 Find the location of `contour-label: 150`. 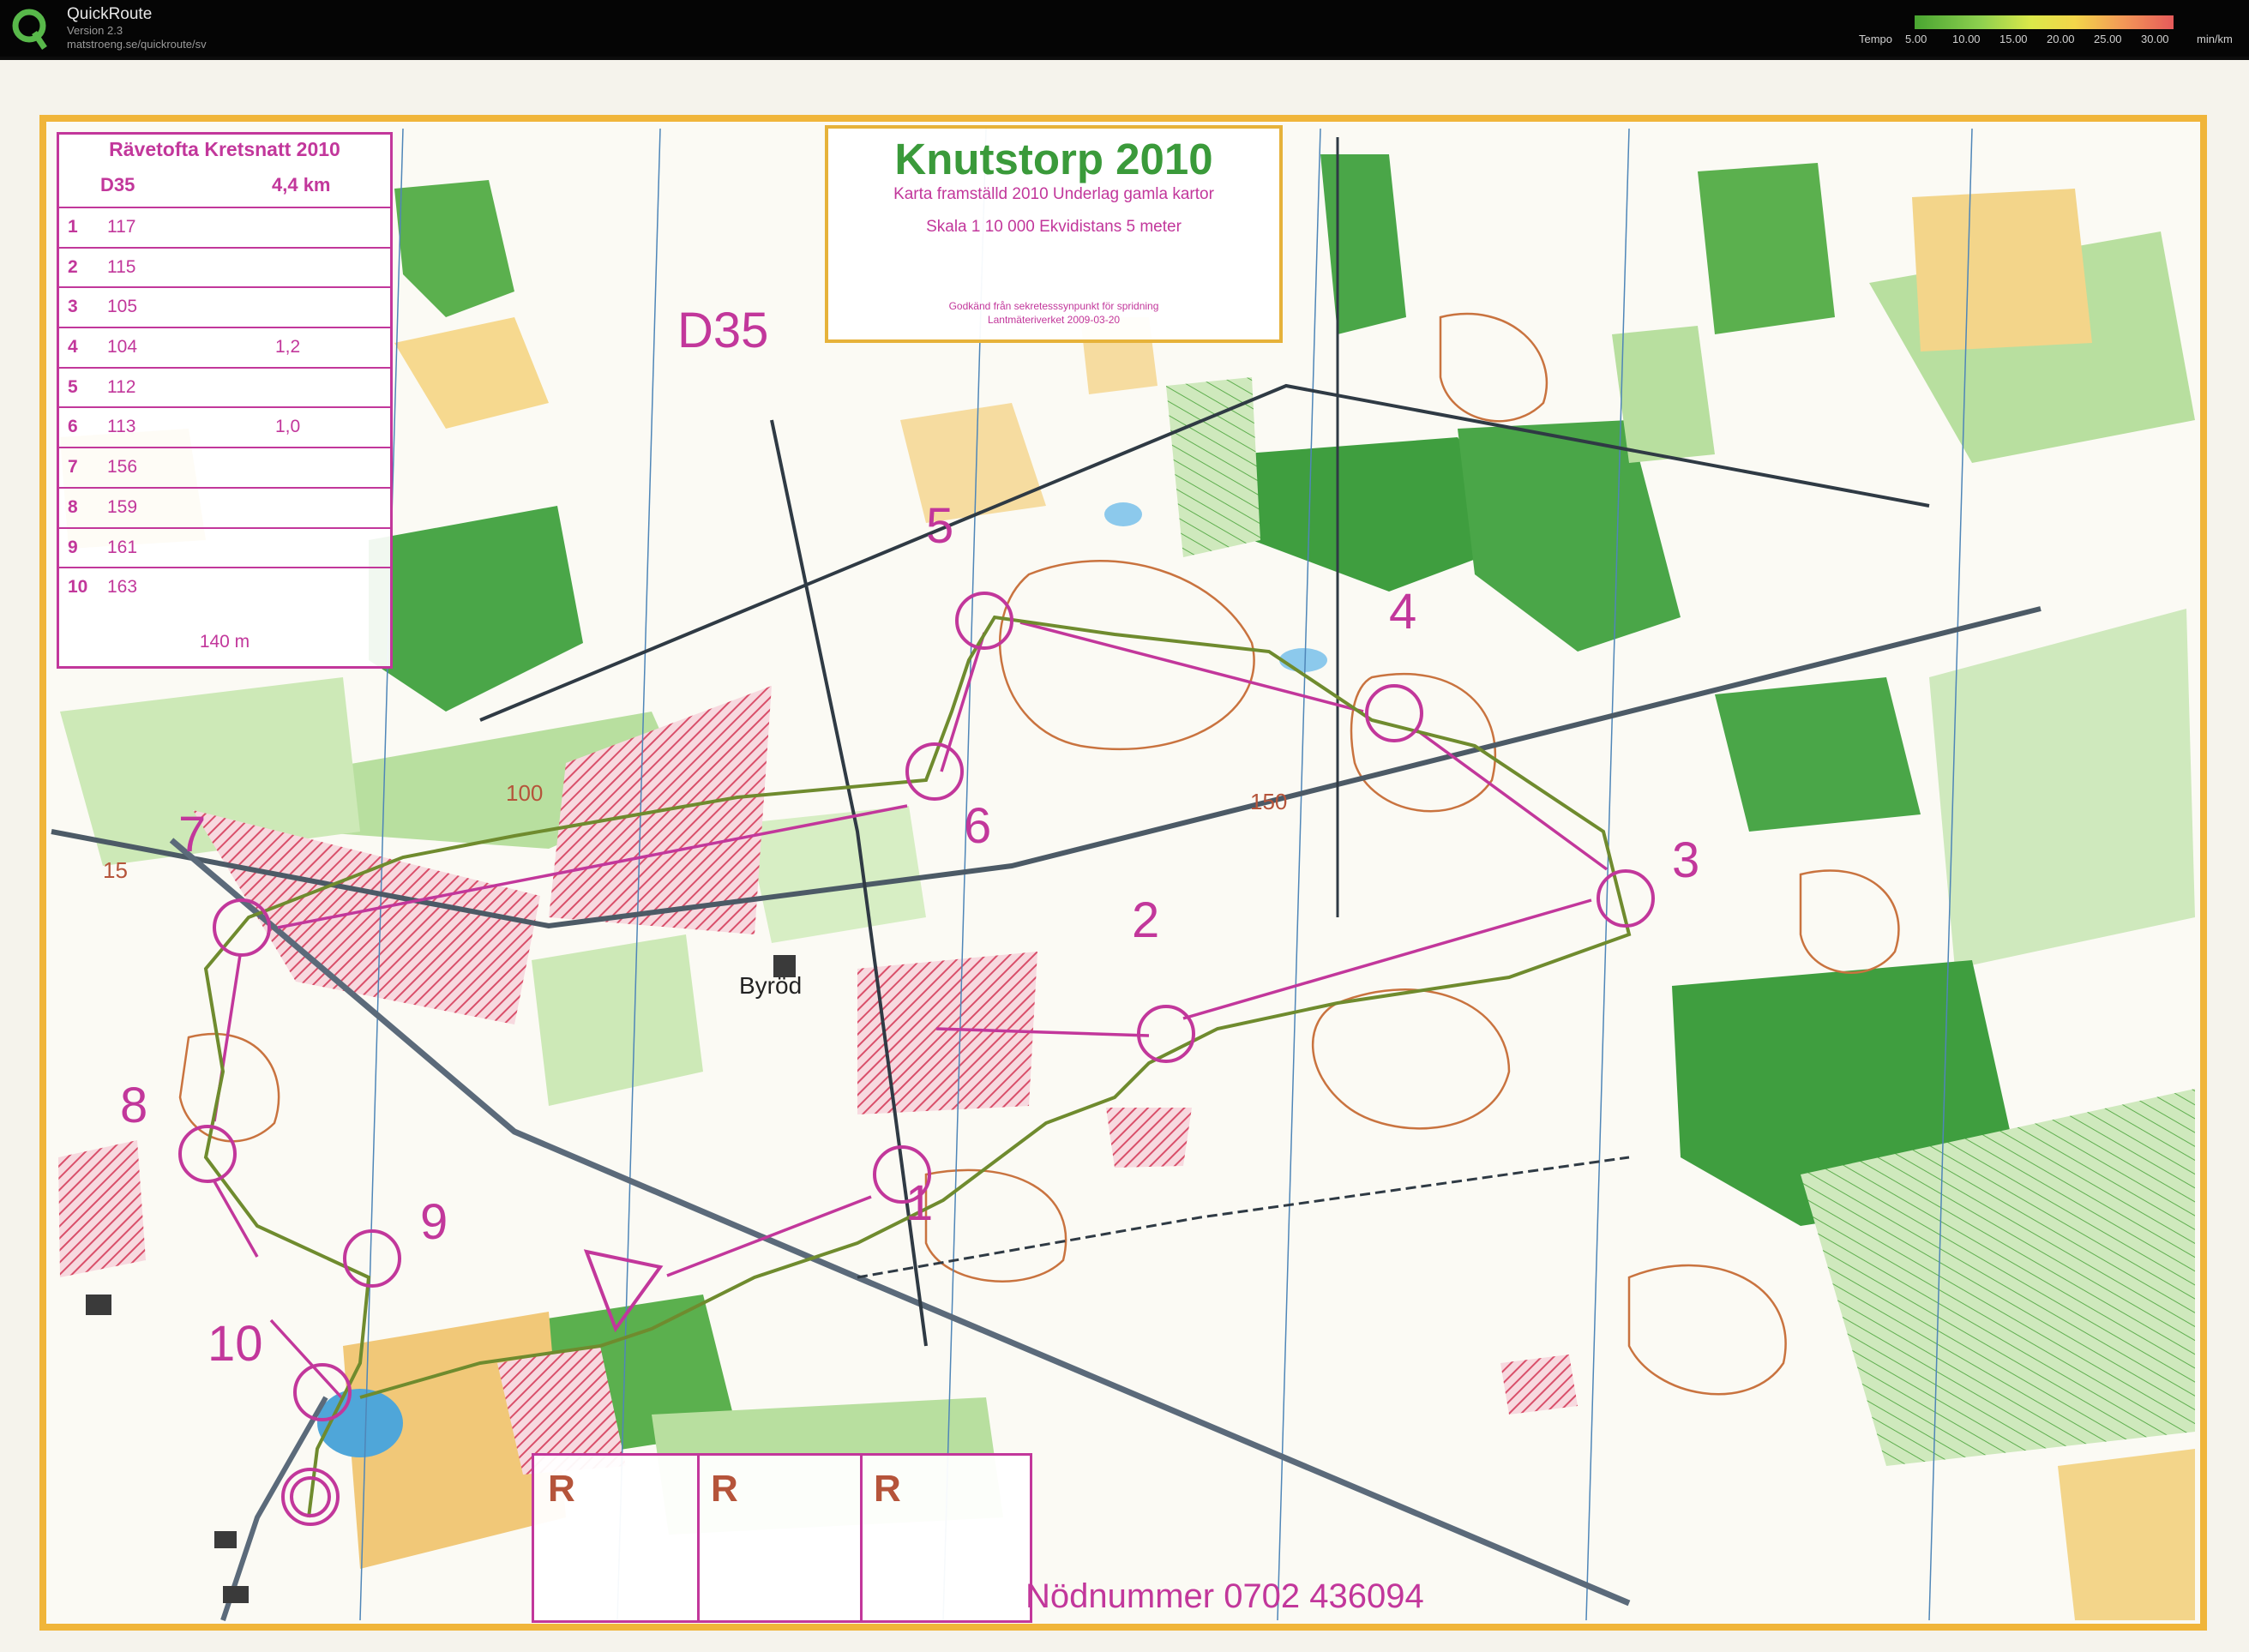

contour-label: 150 is located at coordinates (1269, 801).